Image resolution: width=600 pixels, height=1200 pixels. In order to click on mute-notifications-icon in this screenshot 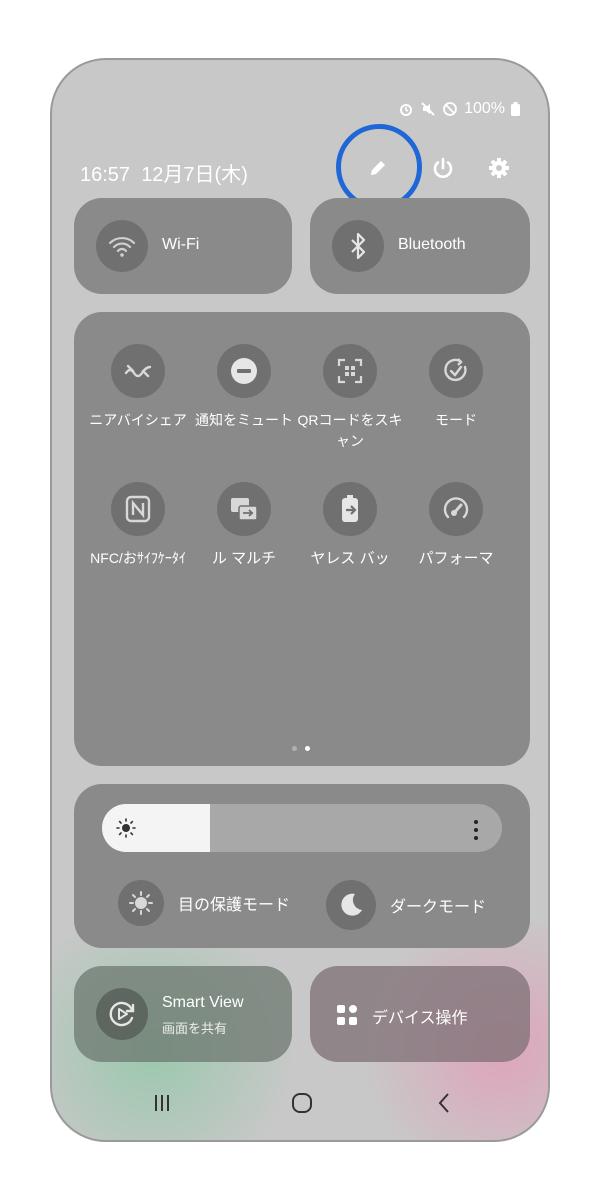, I will do `click(244, 371)`.